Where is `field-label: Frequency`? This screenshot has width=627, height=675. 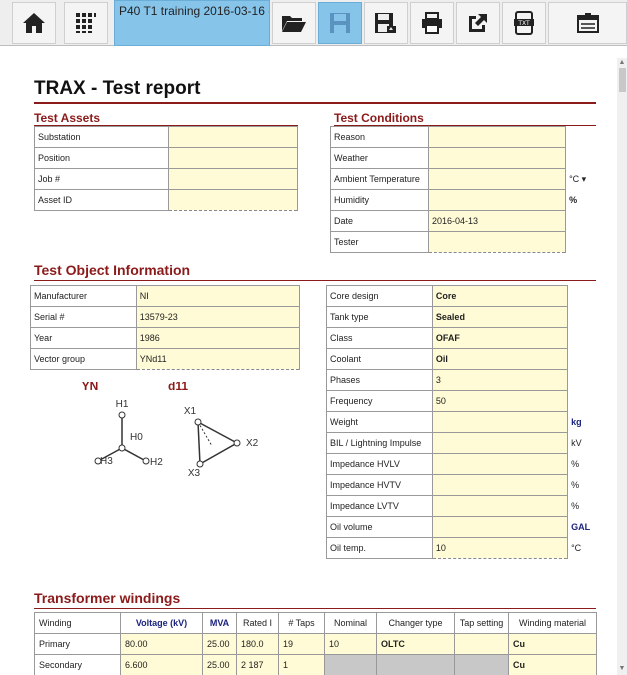 field-label: Frequency is located at coordinates (379, 401).